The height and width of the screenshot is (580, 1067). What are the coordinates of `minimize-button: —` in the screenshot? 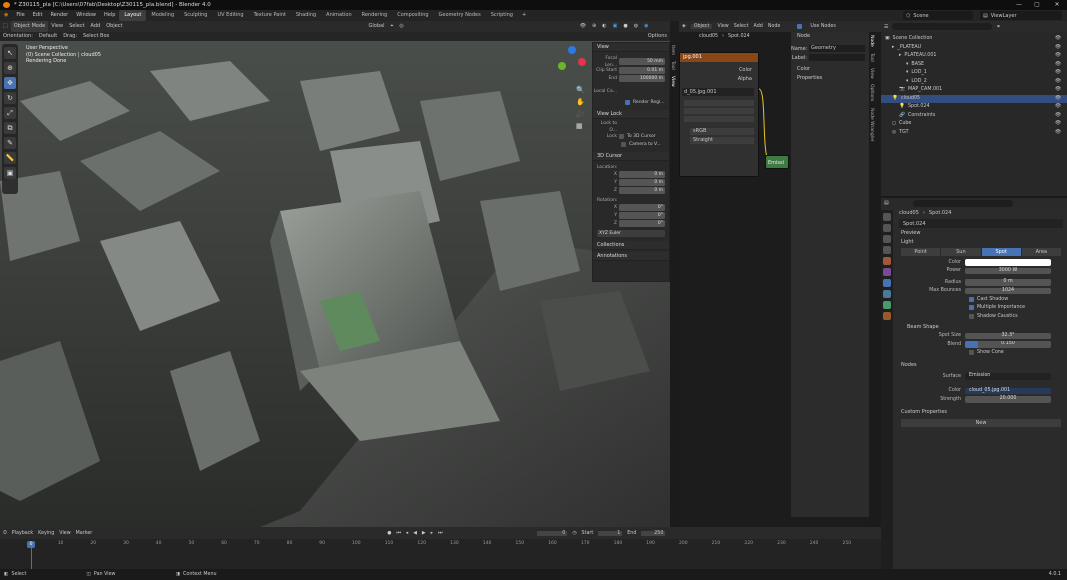 It's located at (1019, 5).